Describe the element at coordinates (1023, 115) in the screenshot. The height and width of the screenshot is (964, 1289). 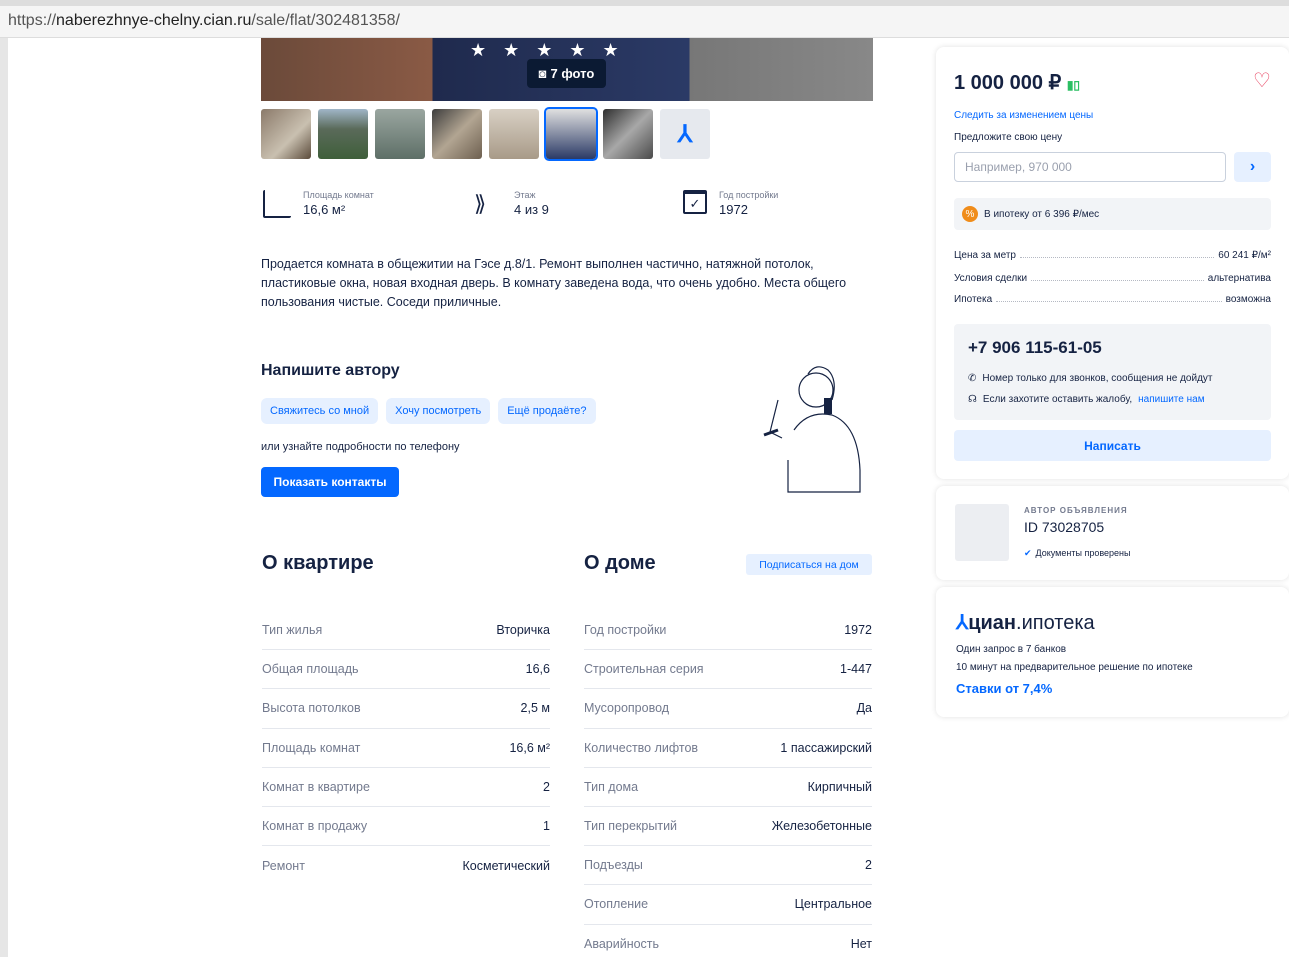
I see `watch-price-link: Следить за изменением цены` at that location.